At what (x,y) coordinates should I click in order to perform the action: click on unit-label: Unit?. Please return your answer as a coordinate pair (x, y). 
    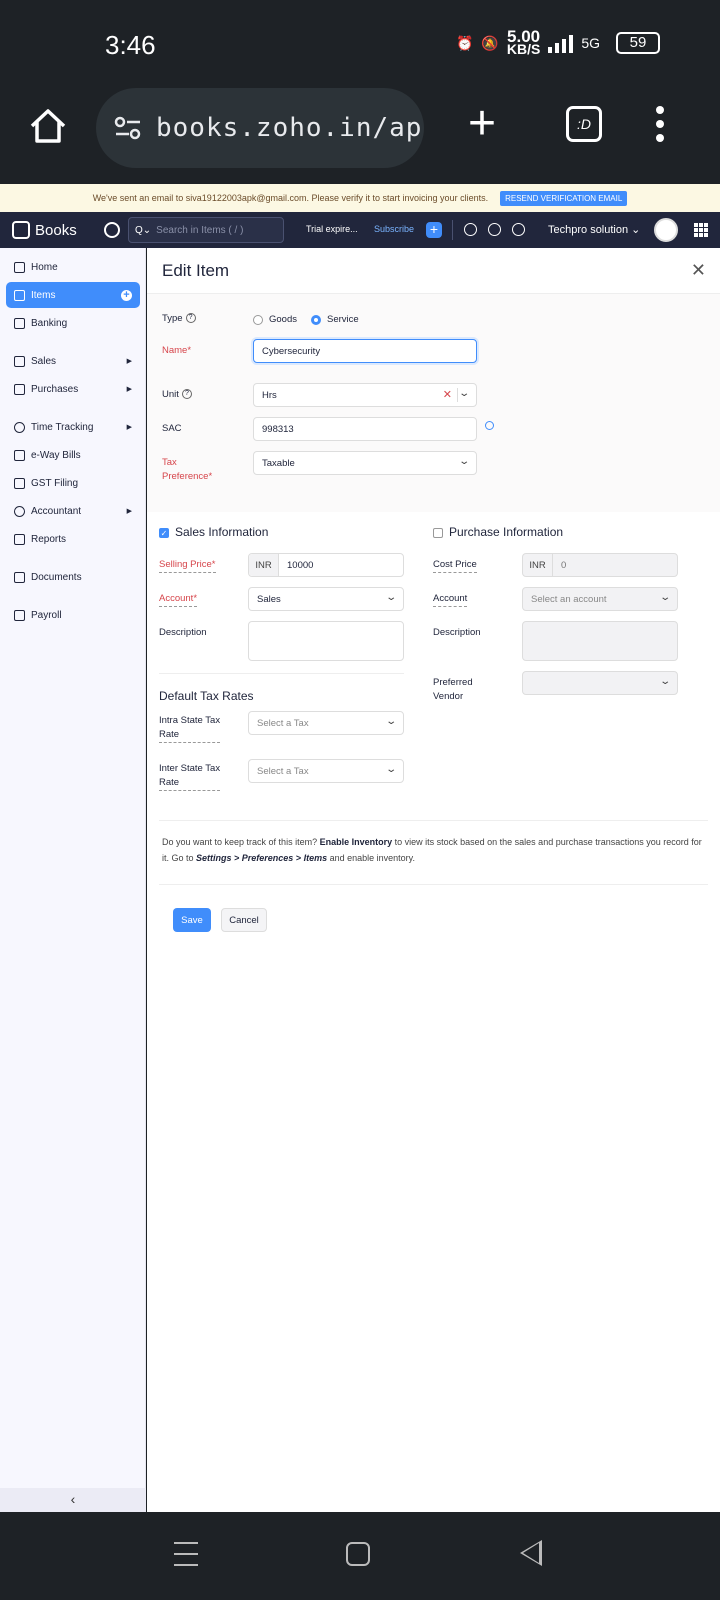
    Looking at the image, I should click on (177, 395).